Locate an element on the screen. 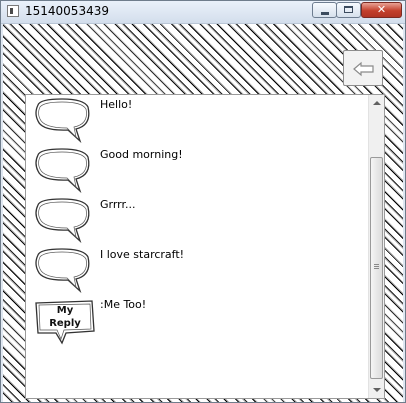 The width and height of the screenshot is (406, 403). vertical-scrollbar is located at coordinates (376, 246).